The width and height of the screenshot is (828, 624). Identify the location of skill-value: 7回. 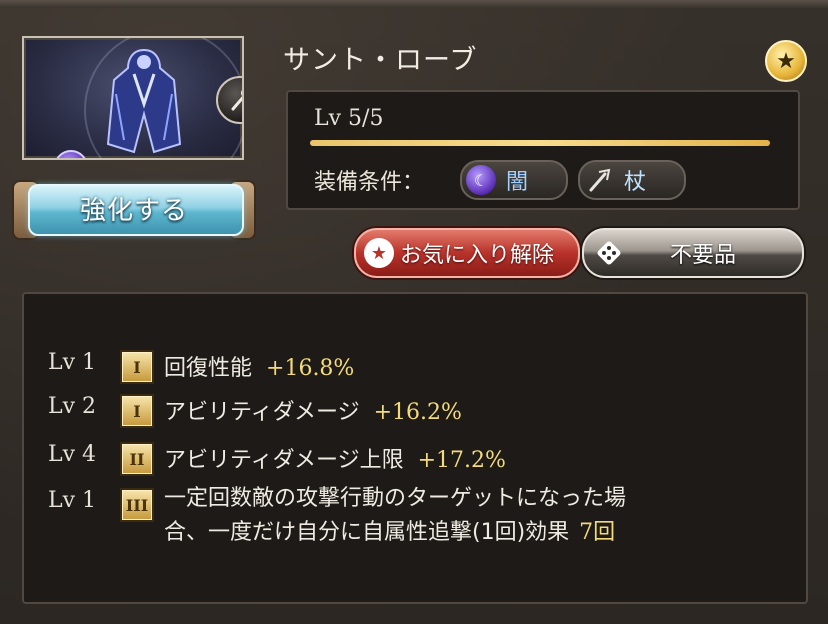
(597, 532).